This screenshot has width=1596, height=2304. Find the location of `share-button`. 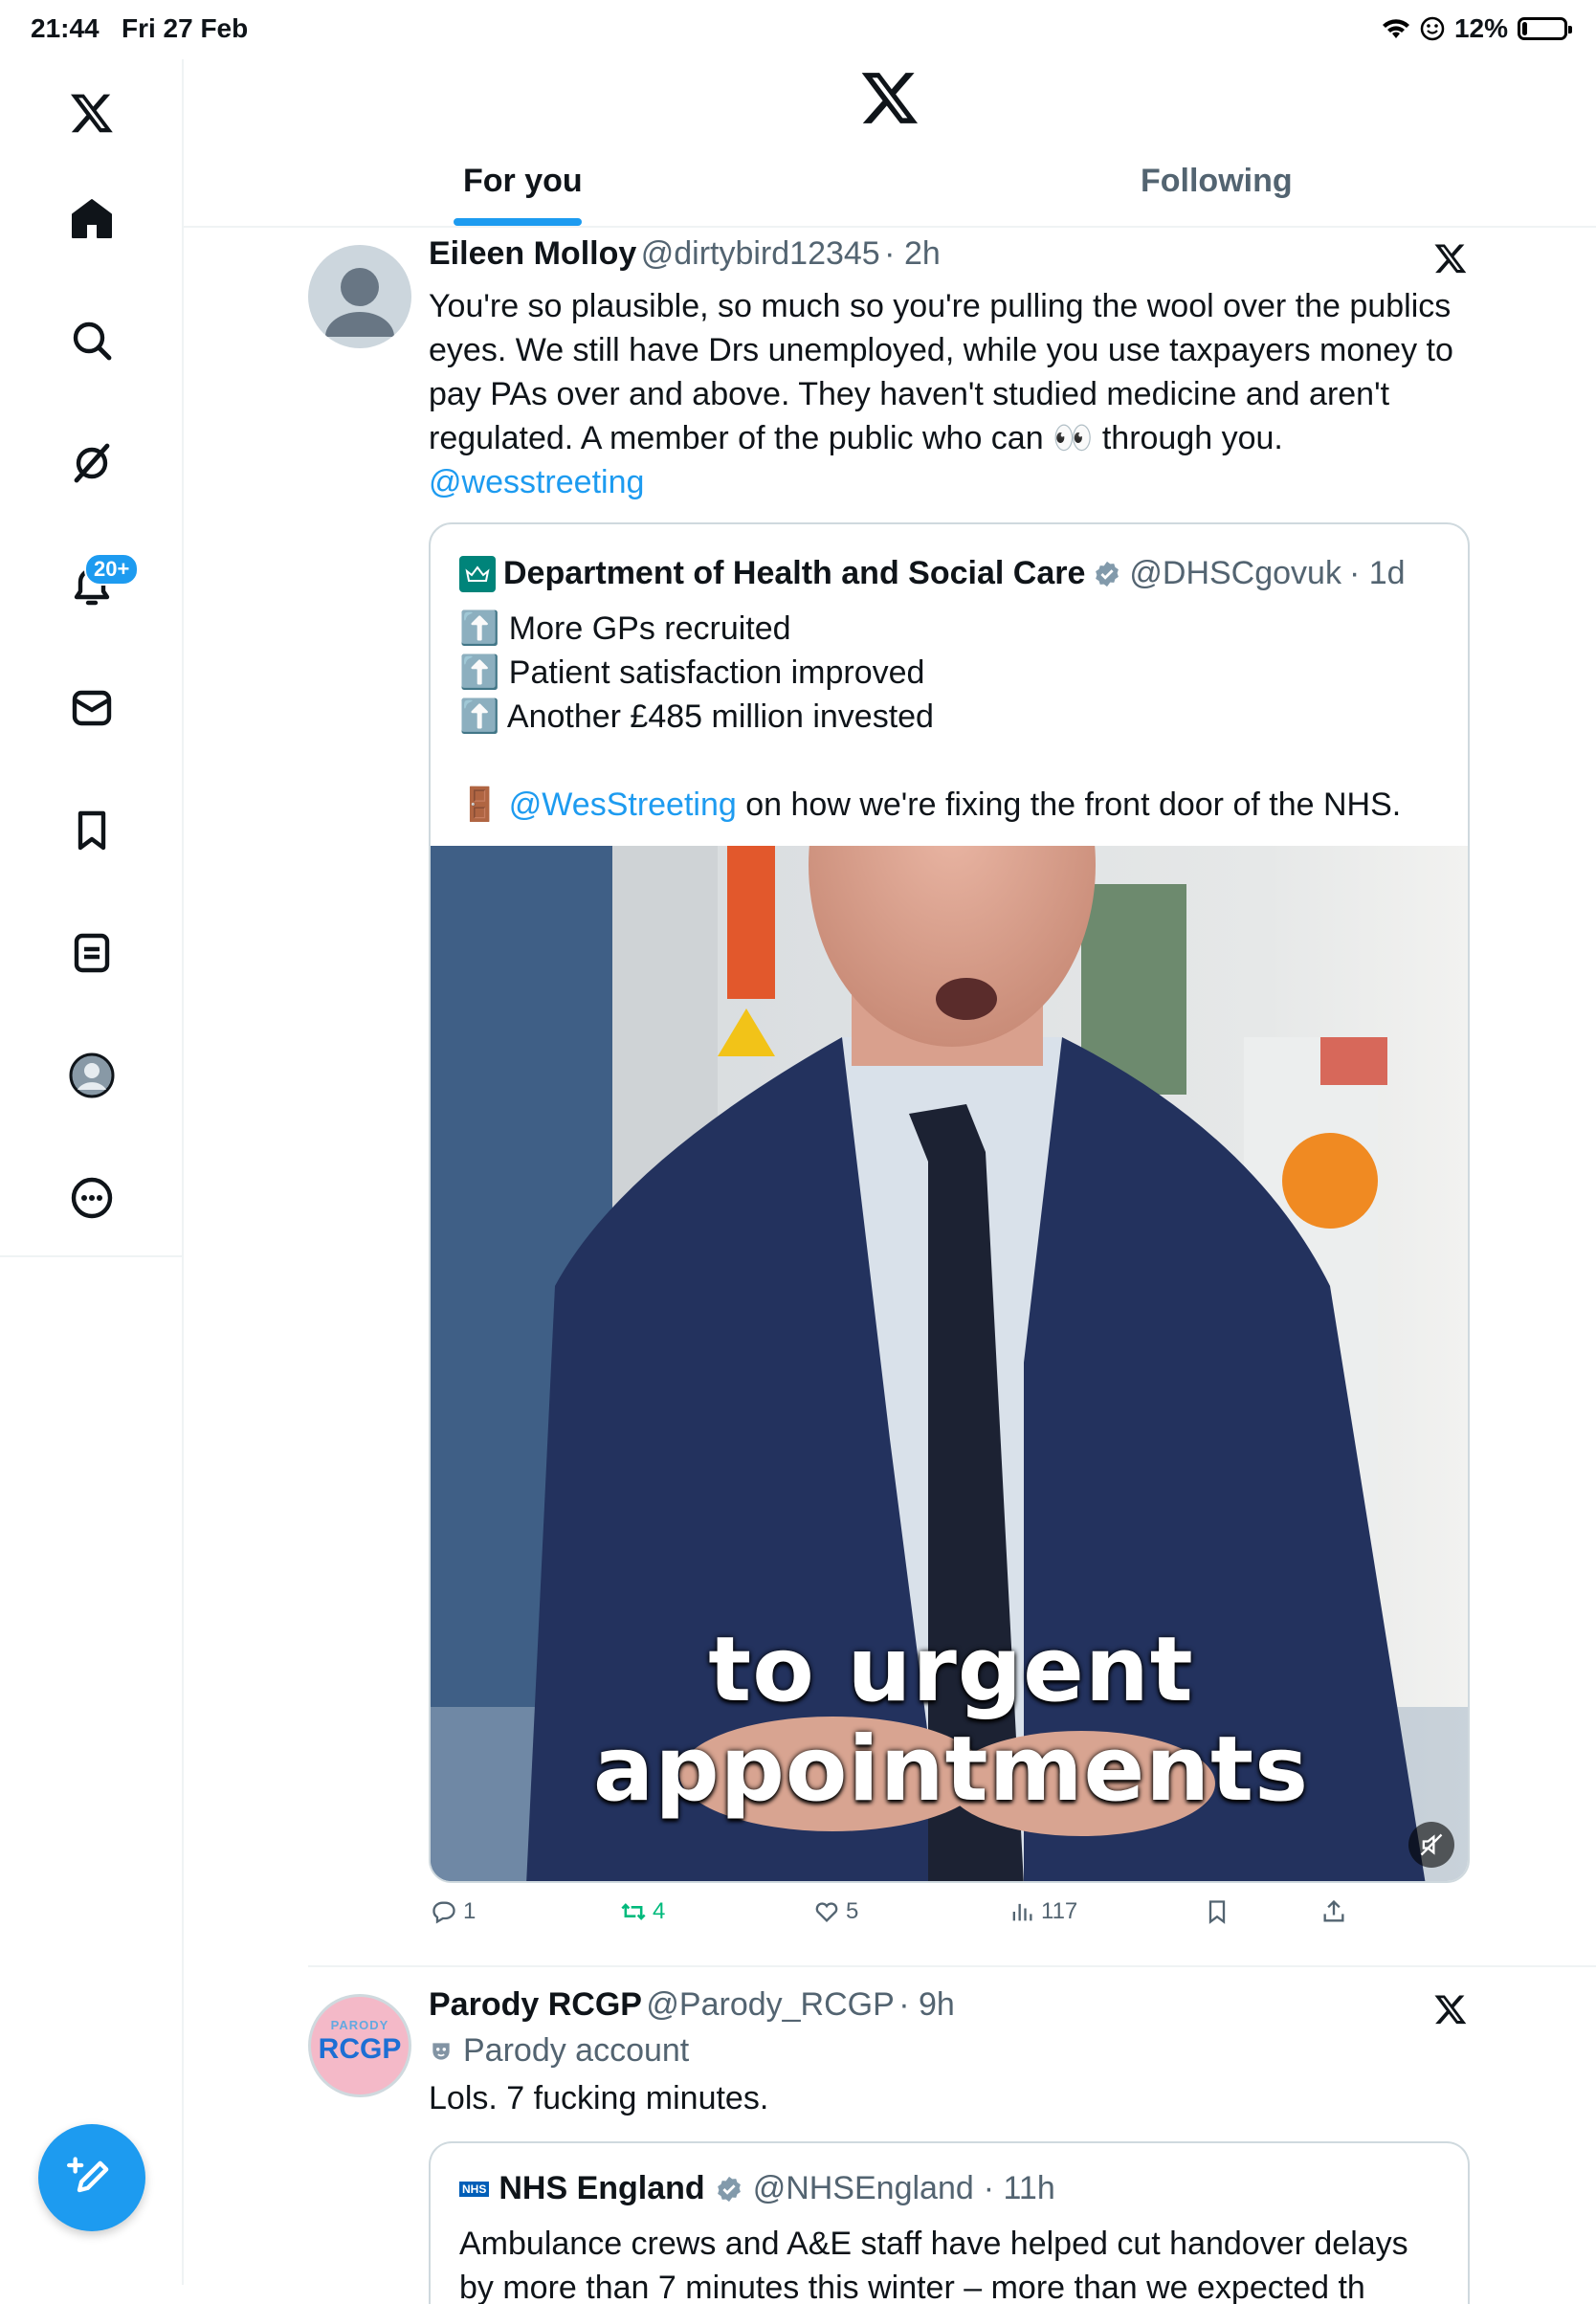

share-button is located at coordinates (1334, 1911).